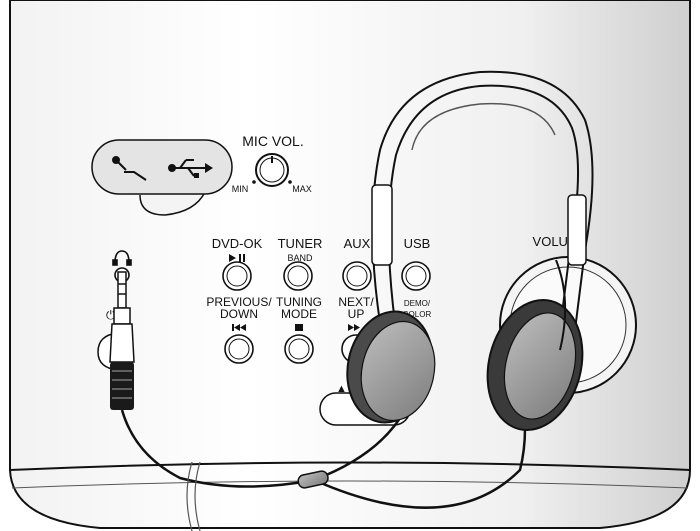 The image size is (700, 531). What do you see at coordinates (357, 243) in the screenshot?
I see `aux-label: AUX` at bounding box center [357, 243].